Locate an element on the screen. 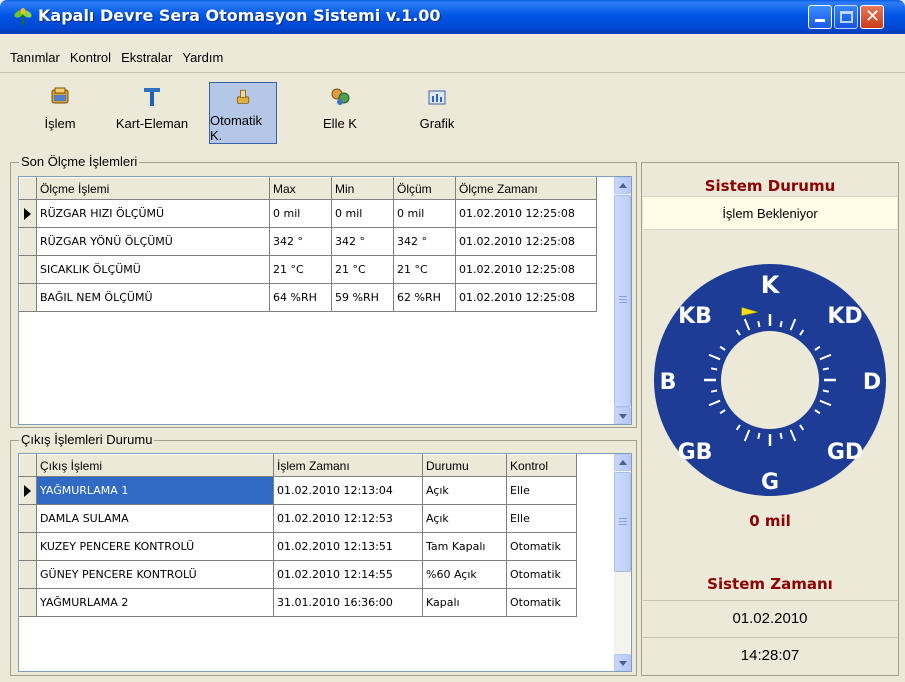 This screenshot has height=682, width=905. menu-tanimlar: Tanımlar is located at coordinates (34, 58).